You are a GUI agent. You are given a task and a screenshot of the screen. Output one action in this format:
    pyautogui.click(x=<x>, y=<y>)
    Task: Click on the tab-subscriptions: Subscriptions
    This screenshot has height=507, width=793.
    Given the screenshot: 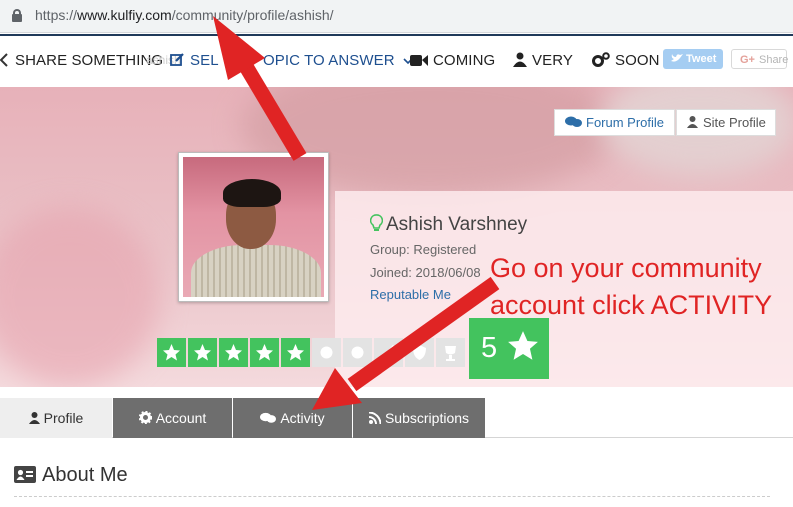 What is the action you would take?
    pyautogui.click(x=419, y=418)
    